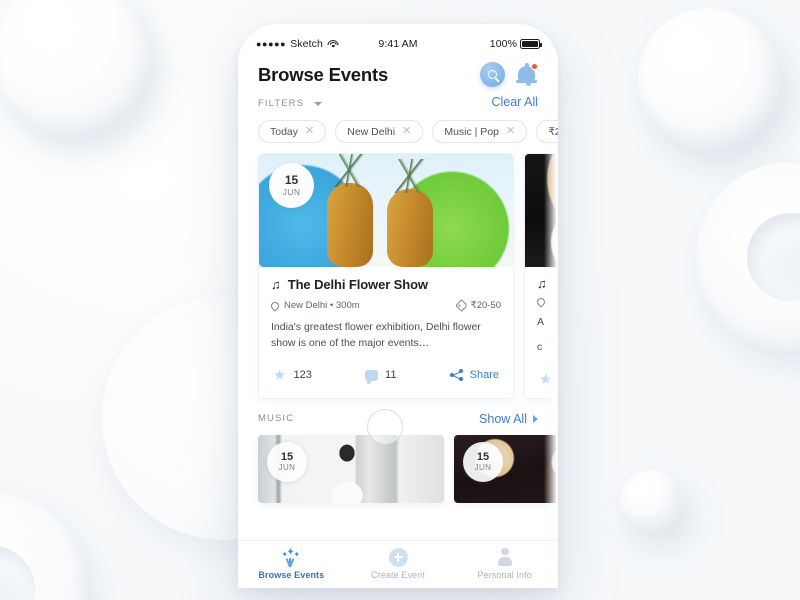 The height and width of the screenshot is (600, 800). I want to click on event-location-group, so click(542, 302).